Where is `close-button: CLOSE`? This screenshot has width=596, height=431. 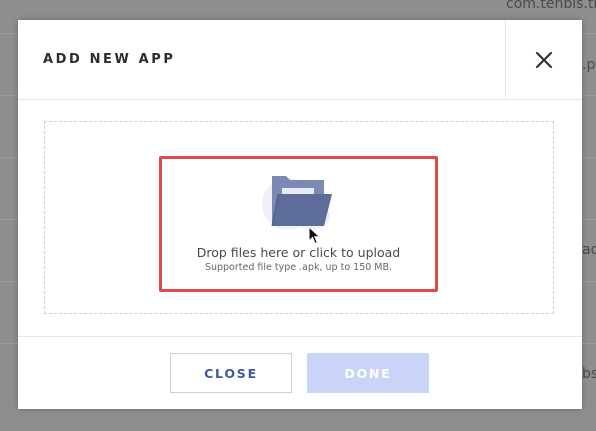 close-button: CLOSE is located at coordinates (231, 373).